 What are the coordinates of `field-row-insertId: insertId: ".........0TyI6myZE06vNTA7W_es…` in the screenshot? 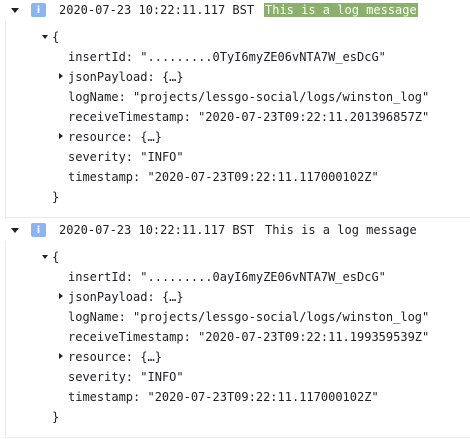 It's located at (236, 57).